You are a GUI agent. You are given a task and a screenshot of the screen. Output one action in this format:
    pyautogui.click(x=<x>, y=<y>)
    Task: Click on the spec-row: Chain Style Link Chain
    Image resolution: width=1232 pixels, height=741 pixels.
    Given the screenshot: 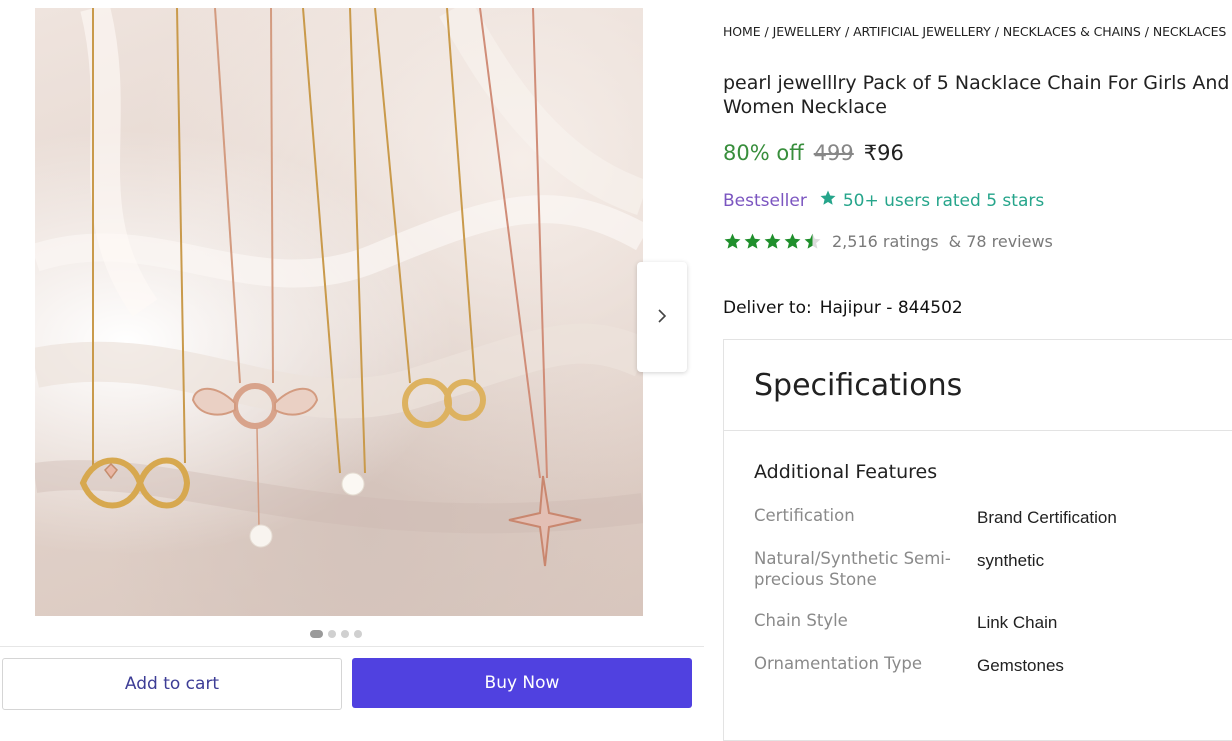 What is the action you would take?
    pyautogui.click(x=989, y=621)
    